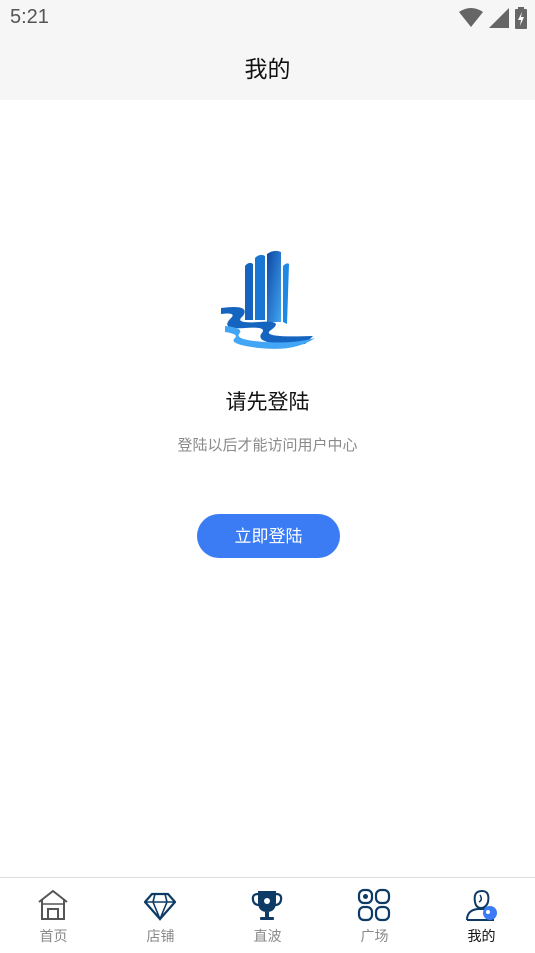 Image resolution: width=535 pixels, height=953 pixels. What do you see at coordinates (481, 905) in the screenshot?
I see `user-icon` at bounding box center [481, 905].